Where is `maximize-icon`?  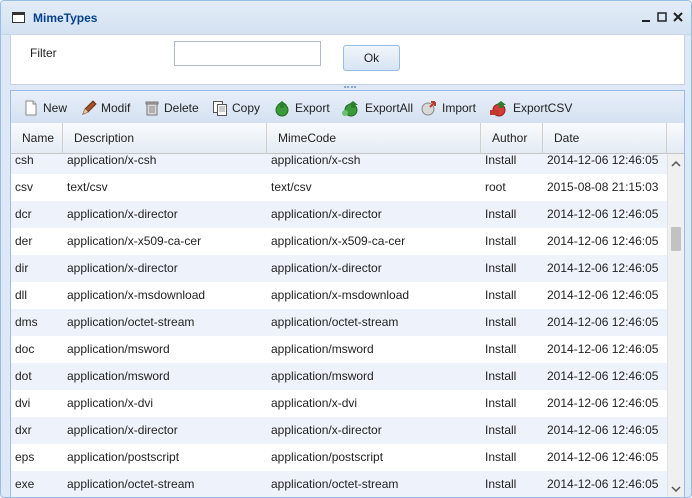 maximize-icon is located at coordinates (662, 17).